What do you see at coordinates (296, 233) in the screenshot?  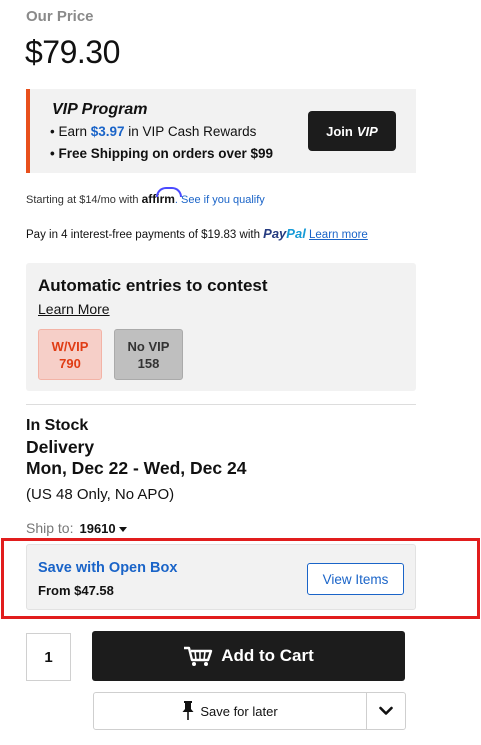 I see `paypal-logo-pal: Pal` at bounding box center [296, 233].